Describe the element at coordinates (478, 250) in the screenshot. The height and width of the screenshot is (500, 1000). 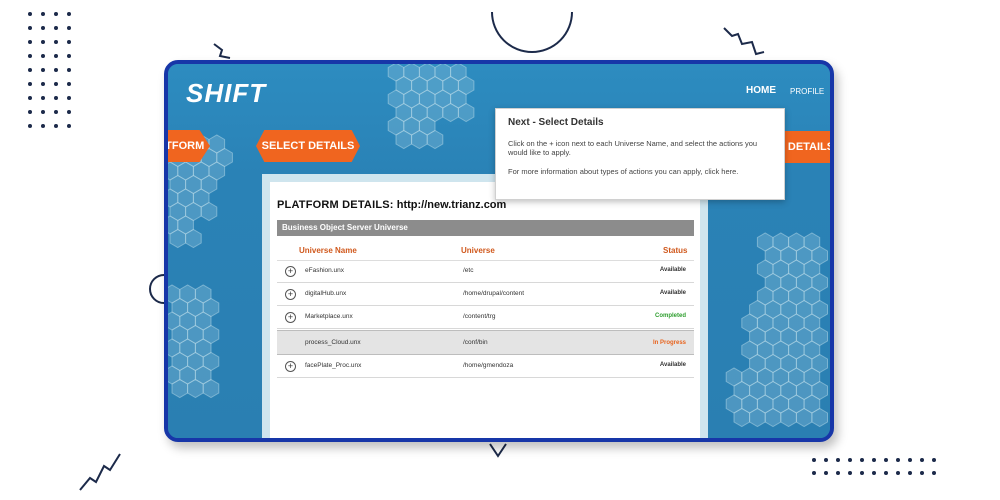
I see `column-header-universe: Universe` at that location.